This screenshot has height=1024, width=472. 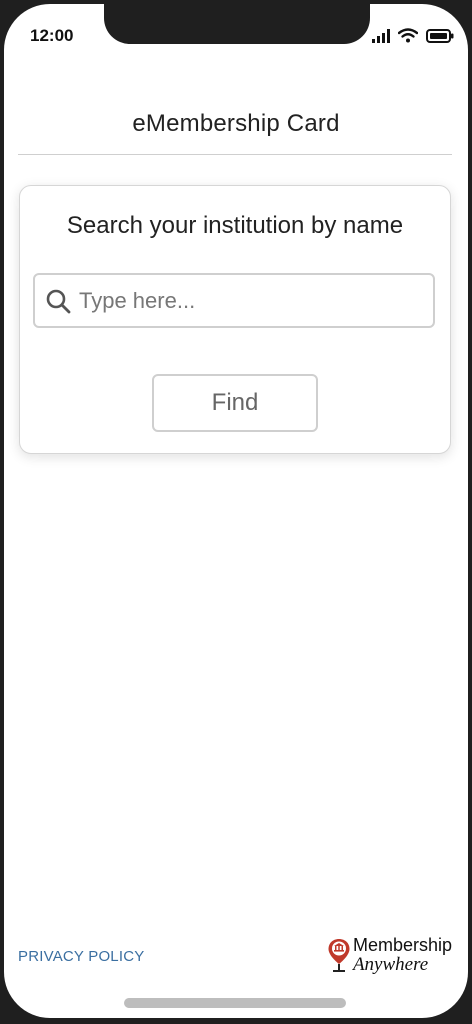 I want to click on search-card-title: Search your institution by name, so click(x=235, y=225).